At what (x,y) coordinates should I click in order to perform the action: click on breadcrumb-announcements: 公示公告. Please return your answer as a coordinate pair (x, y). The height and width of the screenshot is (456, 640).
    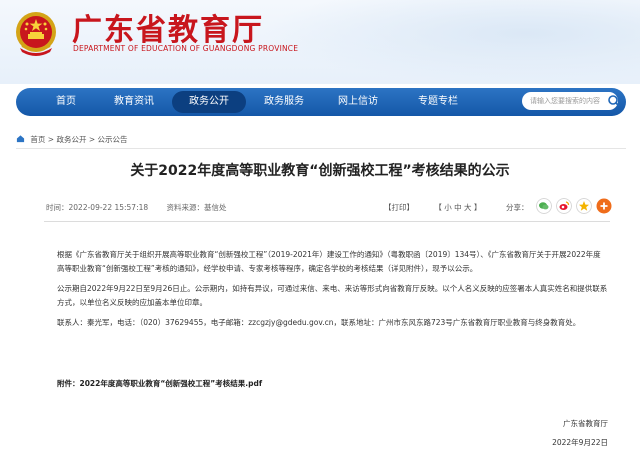
    Looking at the image, I should click on (113, 139).